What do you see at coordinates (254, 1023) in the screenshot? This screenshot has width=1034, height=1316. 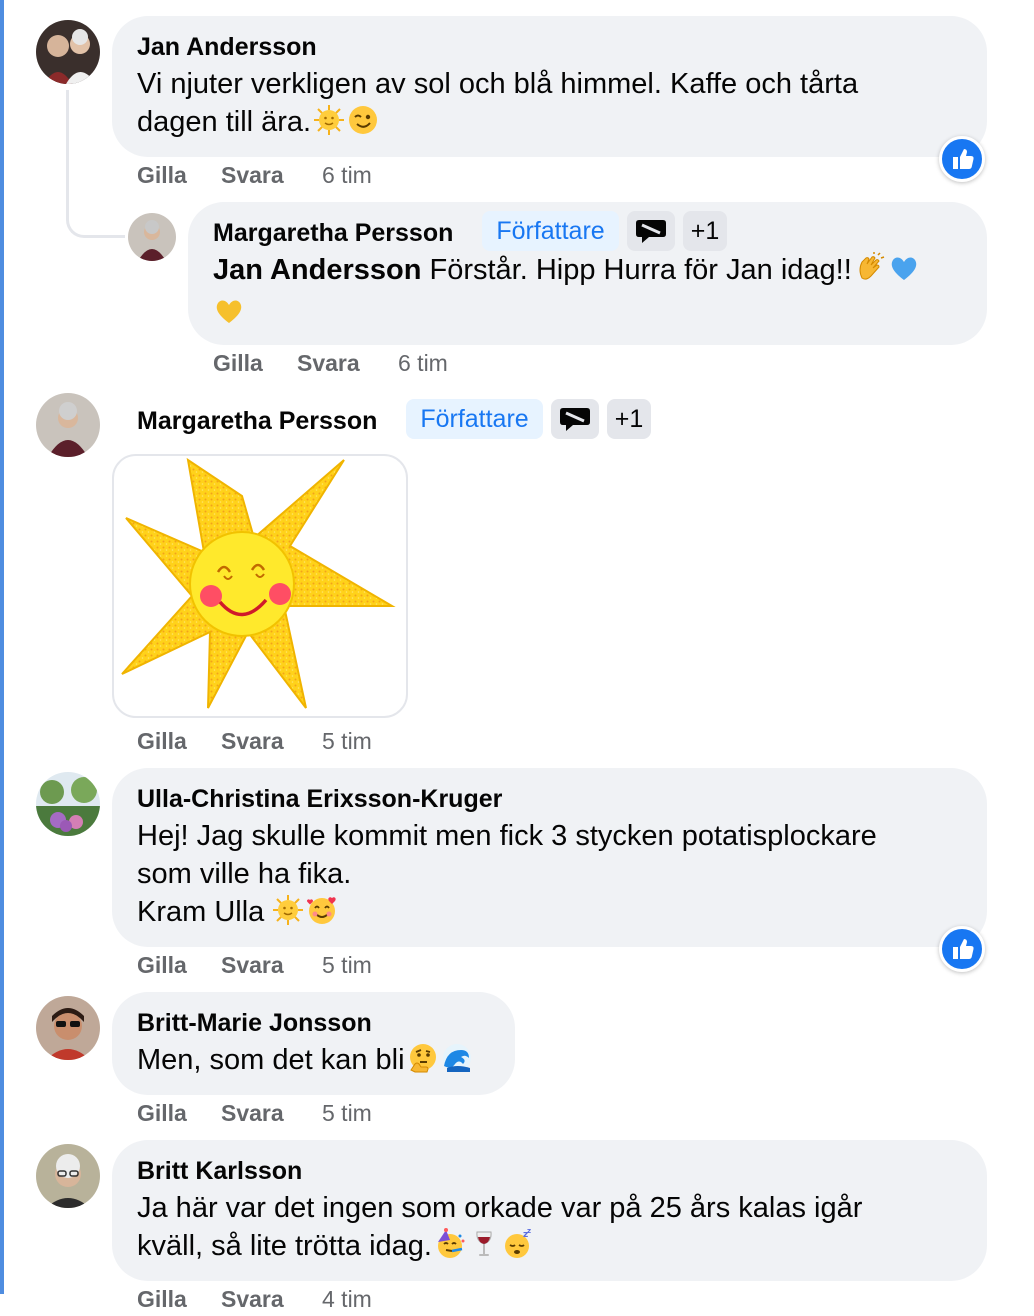 I see `comment-author: Britt-Marie Jonsson` at bounding box center [254, 1023].